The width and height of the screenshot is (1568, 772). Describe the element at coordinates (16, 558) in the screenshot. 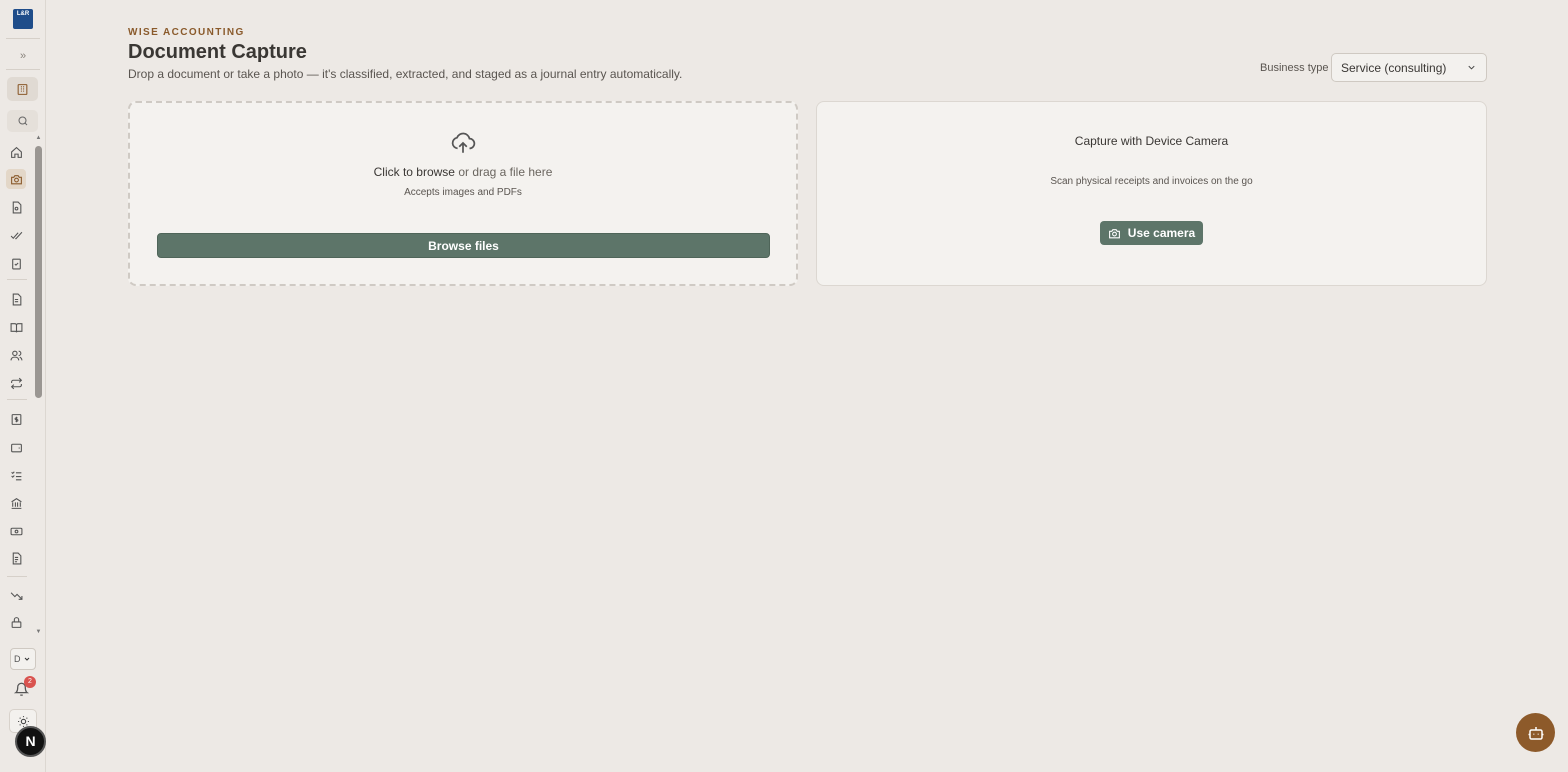

I see `file-lines-icon` at that location.